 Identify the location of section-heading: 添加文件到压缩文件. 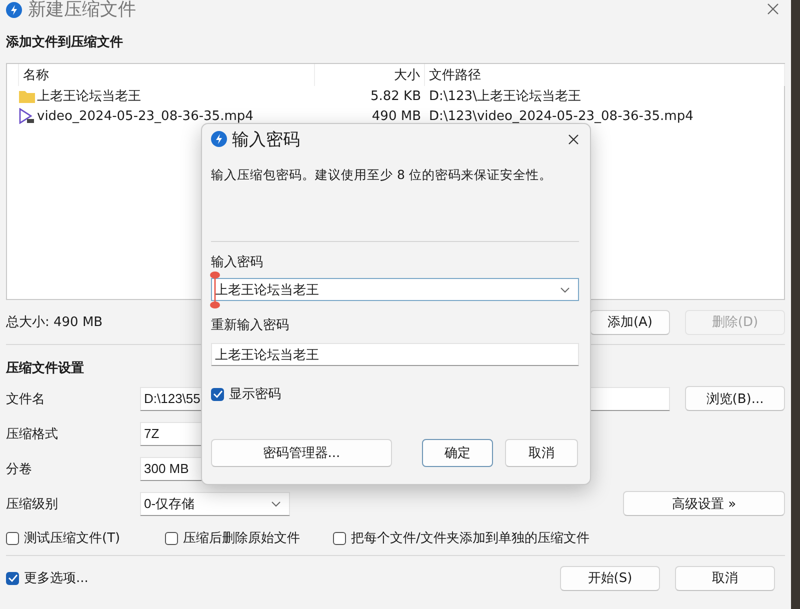
(64, 42).